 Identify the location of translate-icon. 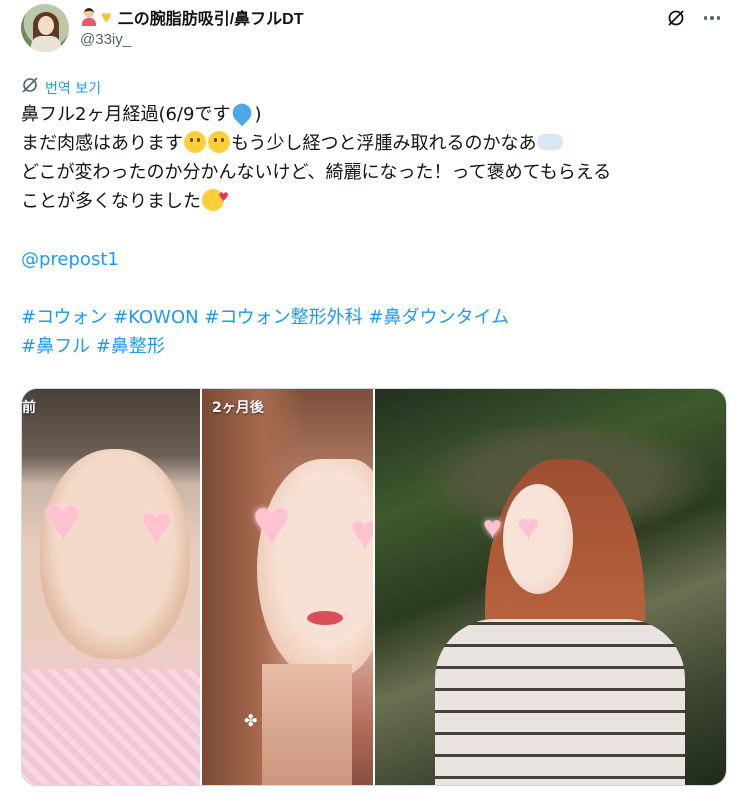
(30, 87).